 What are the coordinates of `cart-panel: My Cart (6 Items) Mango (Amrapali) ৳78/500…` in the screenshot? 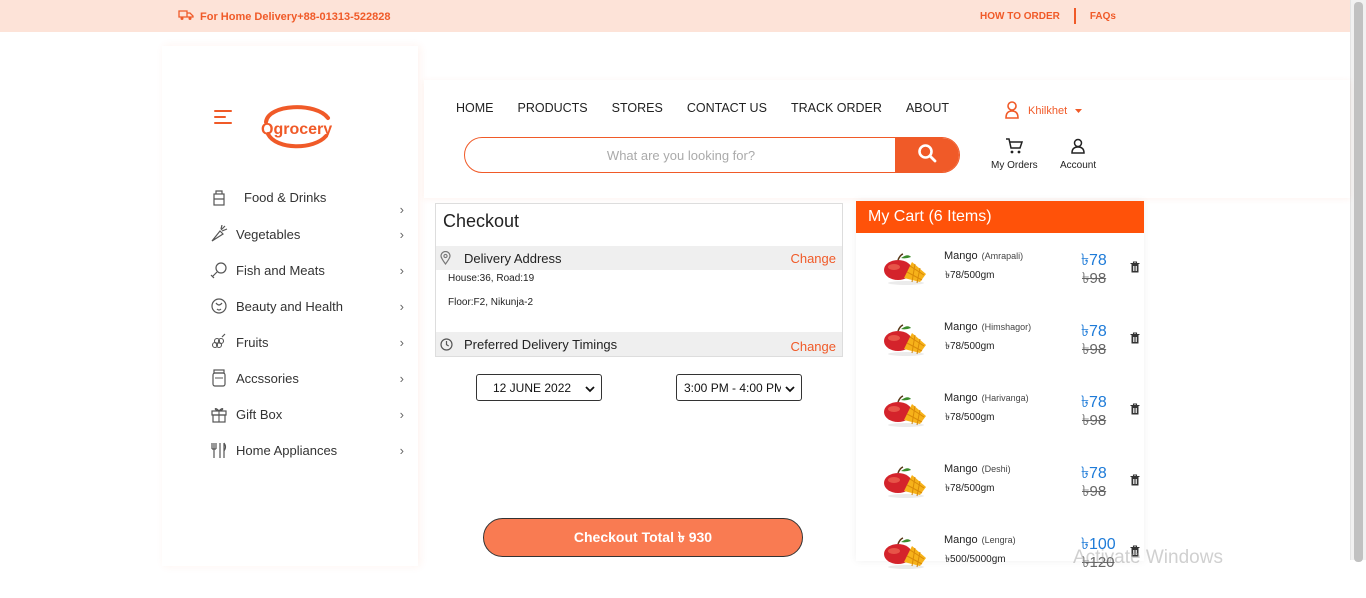 It's located at (1000, 386).